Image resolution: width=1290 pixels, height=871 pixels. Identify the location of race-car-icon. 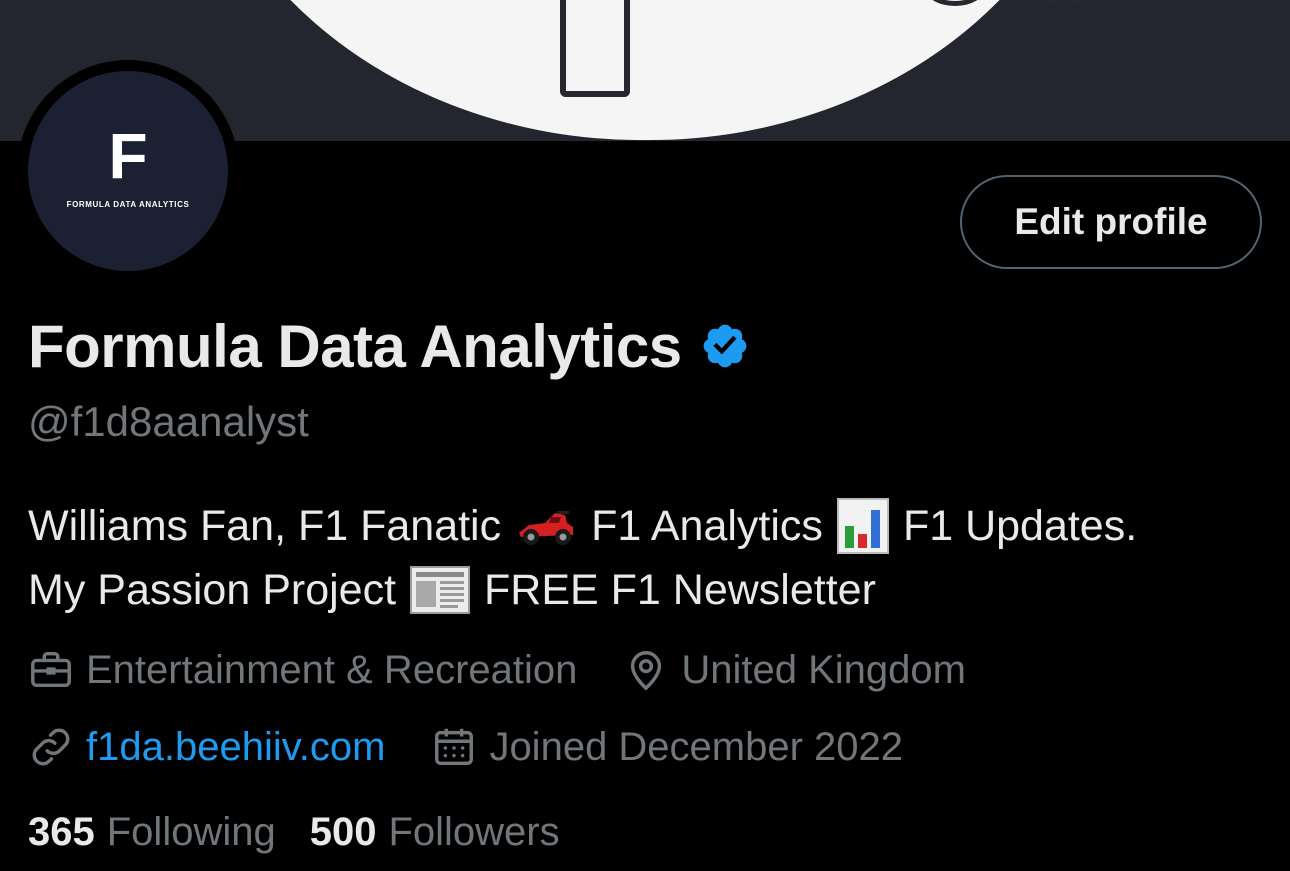
(546, 528).